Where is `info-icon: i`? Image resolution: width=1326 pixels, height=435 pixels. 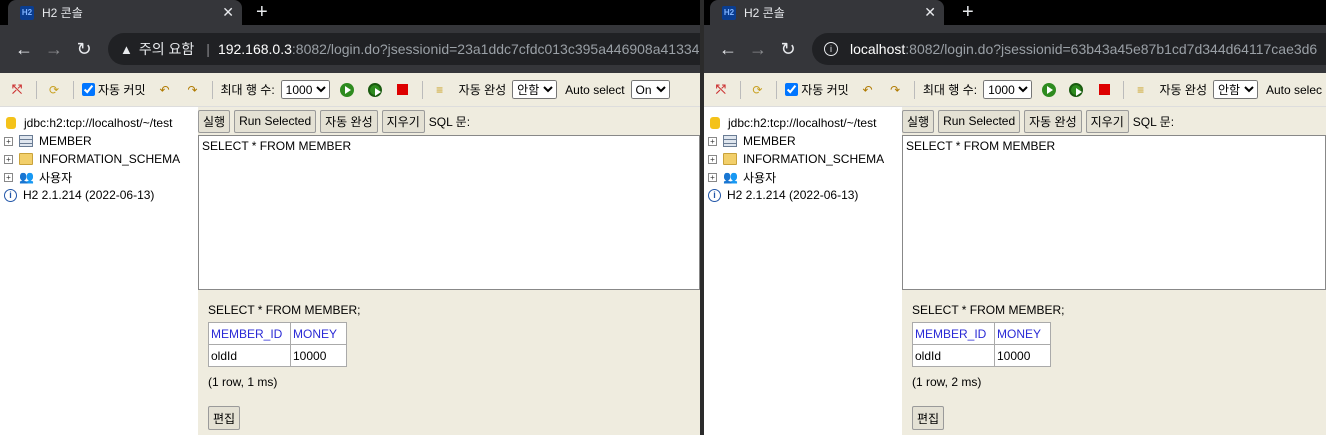 info-icon: i is located at coordinates (831, 49).